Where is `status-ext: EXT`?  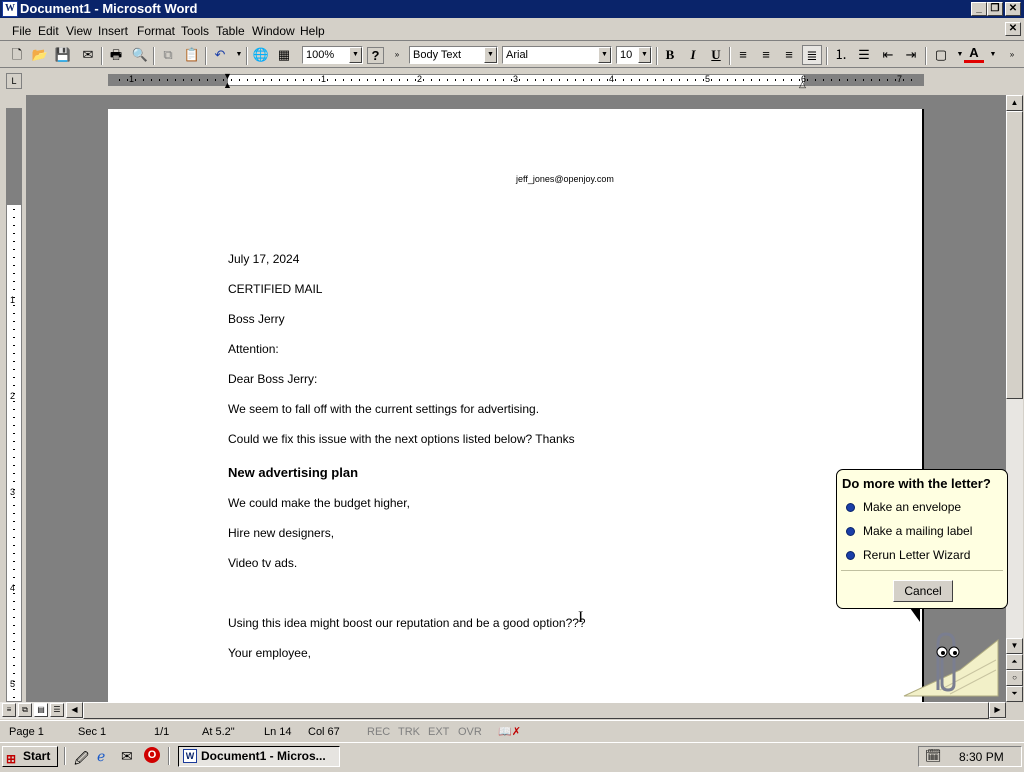 status-ext: EXT is located at coordinates (438, 732).